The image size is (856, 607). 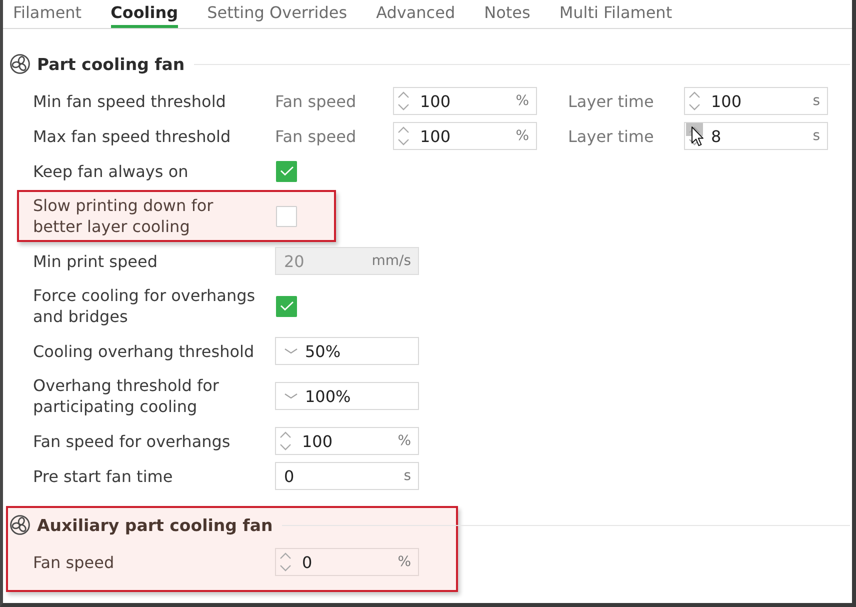 I want to click on setting-label: Min fan speed threshold, so click(x=130, y=101).